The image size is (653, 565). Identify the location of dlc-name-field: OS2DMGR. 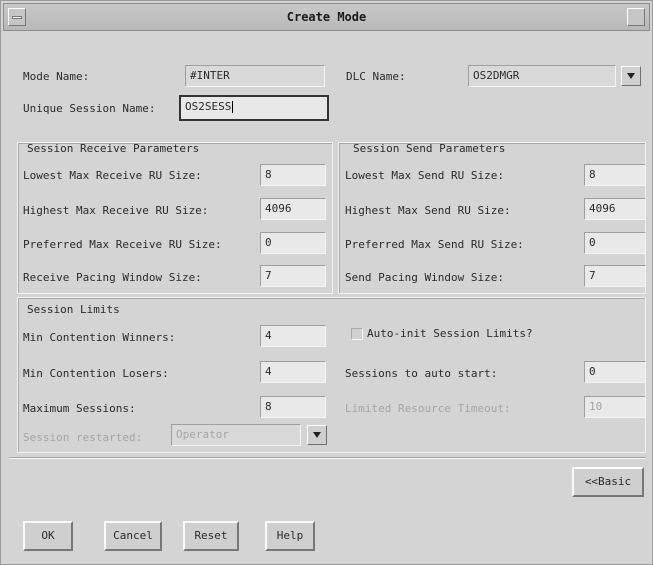
(542, 76).